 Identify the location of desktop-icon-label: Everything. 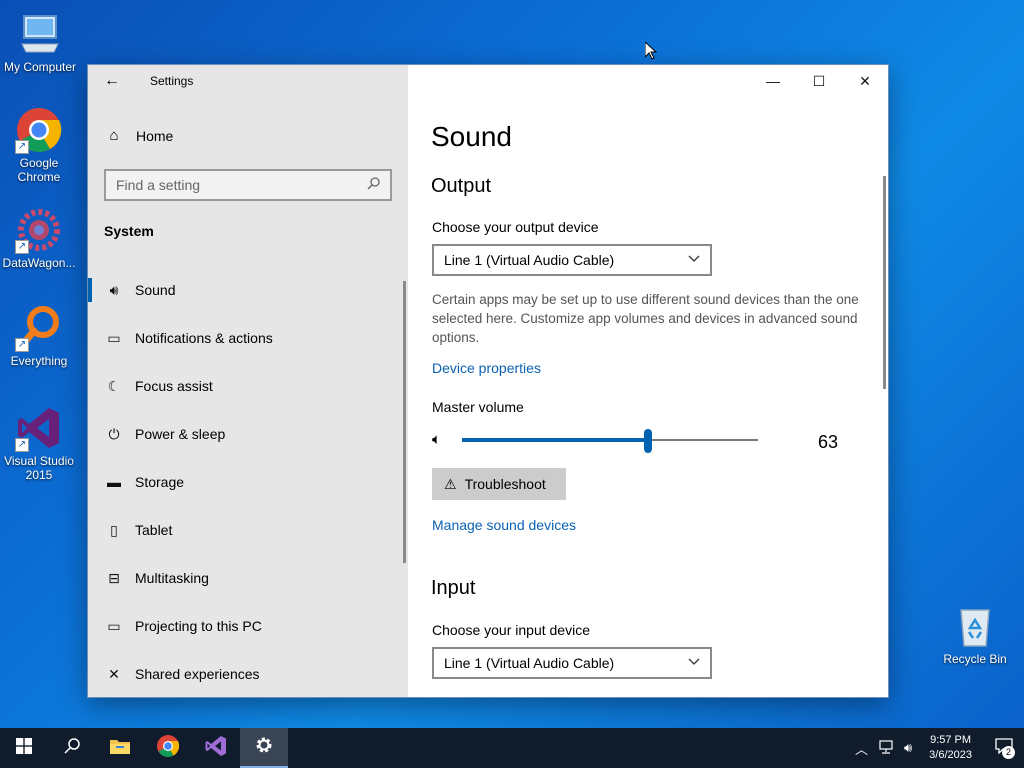
(39, 361).